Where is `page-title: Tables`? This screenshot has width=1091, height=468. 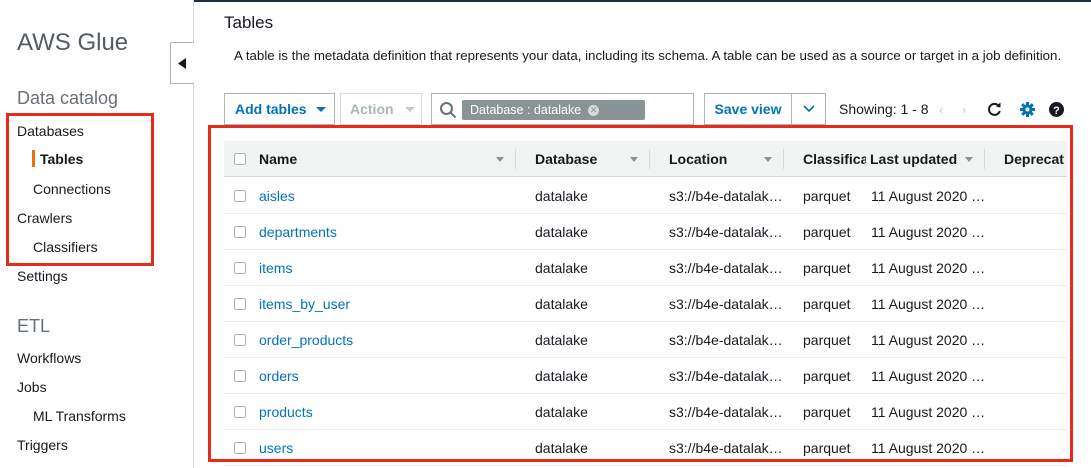
page-title: Tables is located at coordinates (249, 22).